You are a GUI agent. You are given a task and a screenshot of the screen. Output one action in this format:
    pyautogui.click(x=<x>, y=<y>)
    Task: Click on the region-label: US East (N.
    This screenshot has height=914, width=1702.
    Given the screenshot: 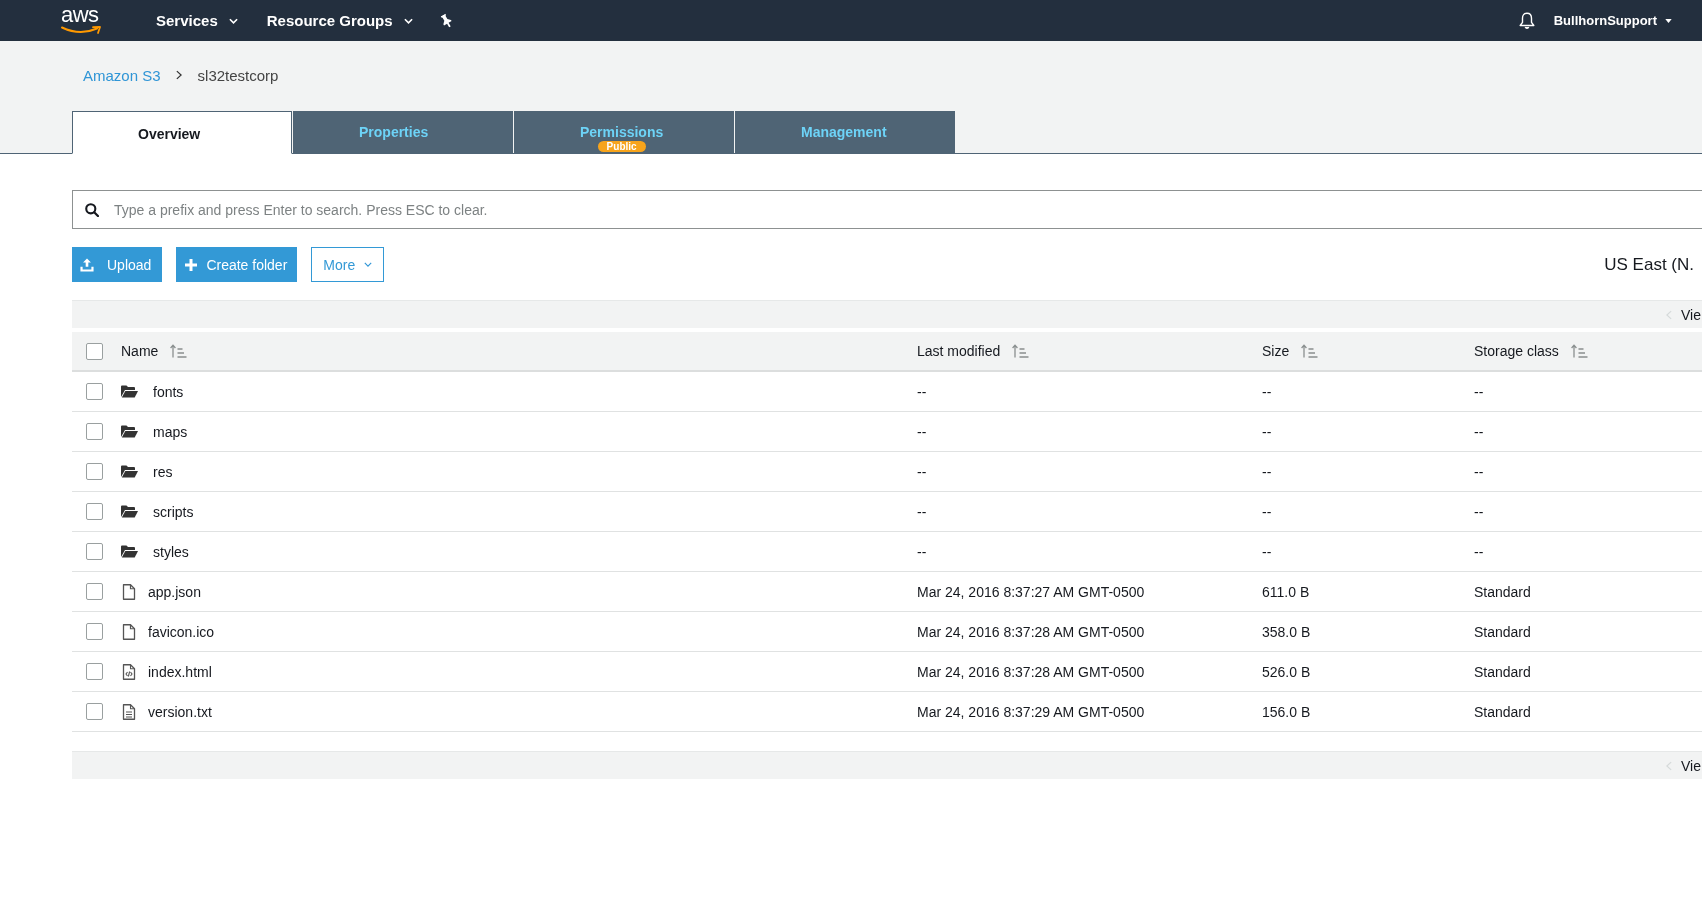 What is the action you would take?
    pyautogui.click(x=1649, y=264)
    